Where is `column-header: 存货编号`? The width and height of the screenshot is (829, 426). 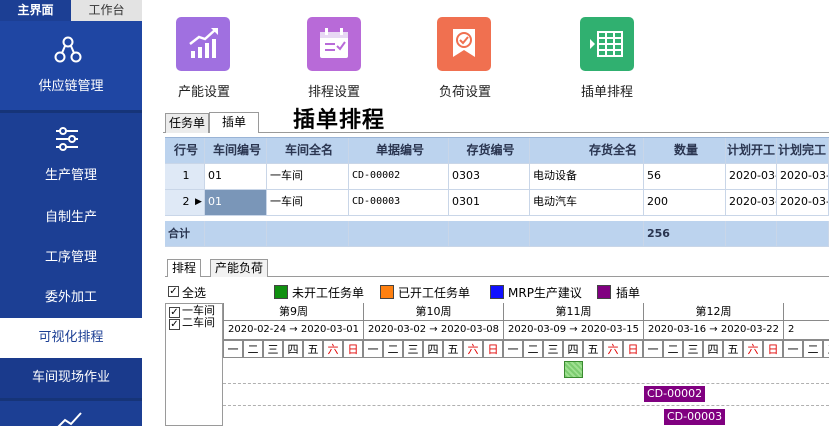 column-header: 存货编号 is located at coordinates (489, 151).